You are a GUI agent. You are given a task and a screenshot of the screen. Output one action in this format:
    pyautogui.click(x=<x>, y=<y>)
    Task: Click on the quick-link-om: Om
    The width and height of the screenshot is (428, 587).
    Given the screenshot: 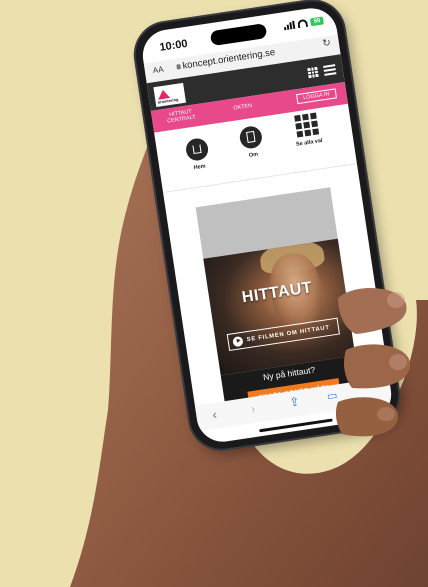 What is the action you would take?
    pyautogui.click(x=251, y=143)
    